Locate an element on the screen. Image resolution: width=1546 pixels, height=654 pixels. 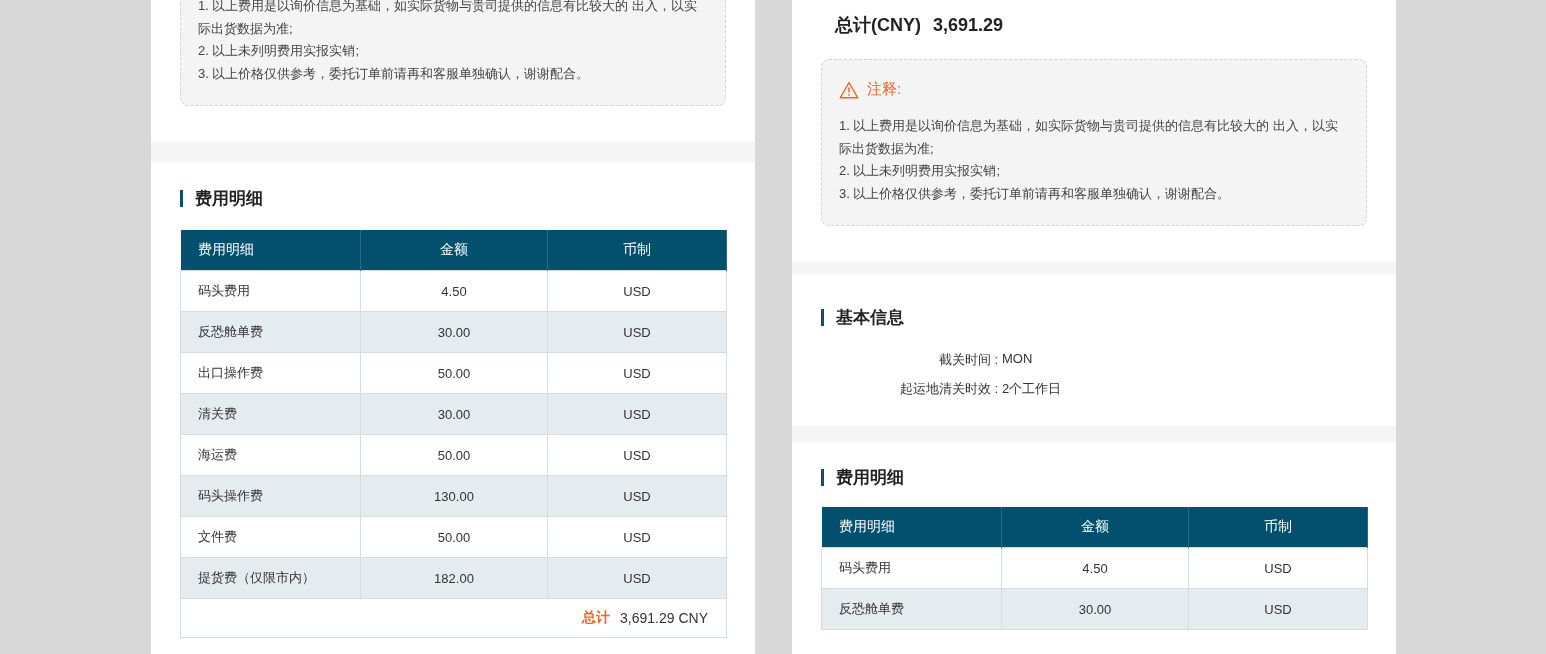
notes-title: 注释: is located at coordinates (884, 89).